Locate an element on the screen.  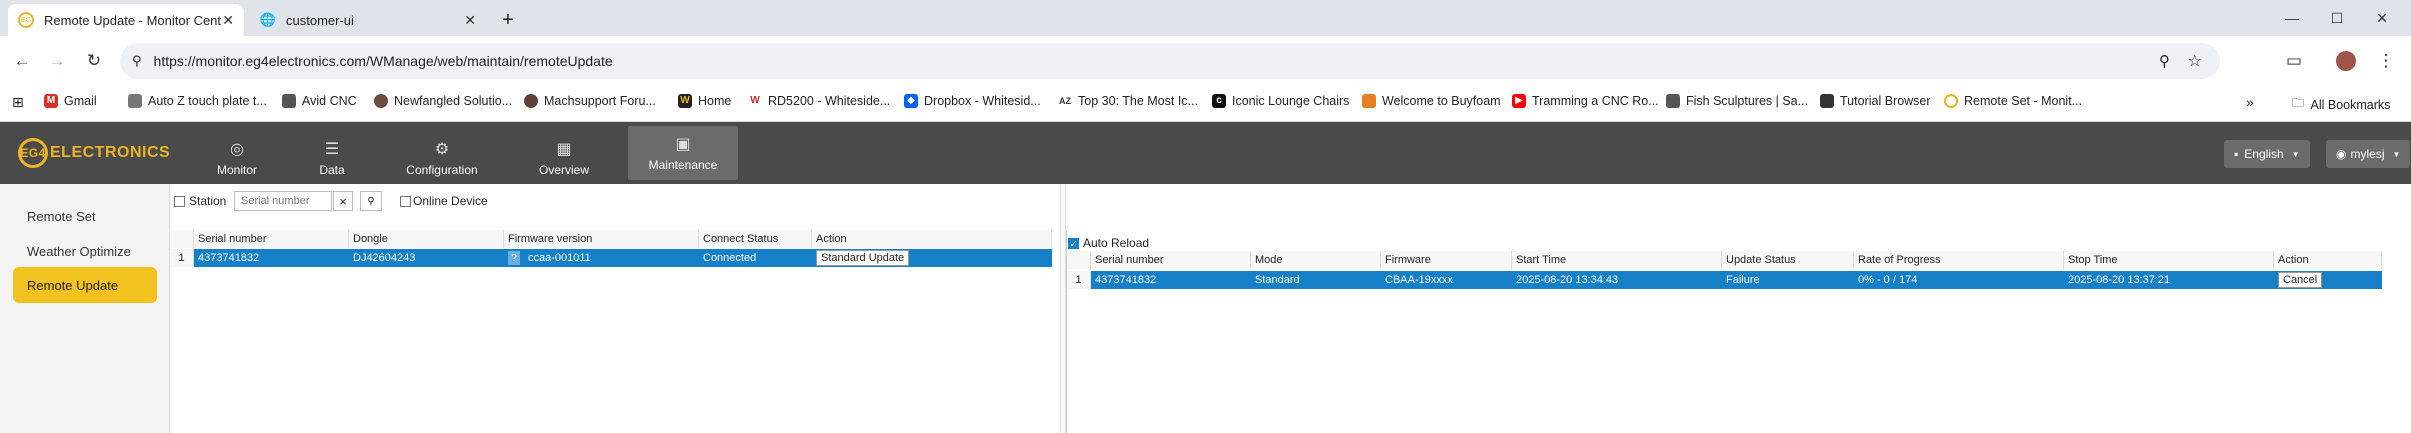
all-bookmarks-button: 🗀 All Bookmarks is located at coordinates (2341, 104).